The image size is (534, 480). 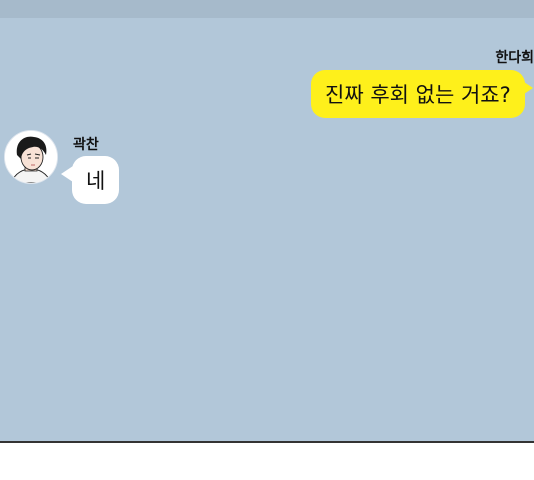 What do you see at coordinates (86, 145) in the screenshot?
I see `sender-name-left: 곽찬` at bounding box center [86, 145].